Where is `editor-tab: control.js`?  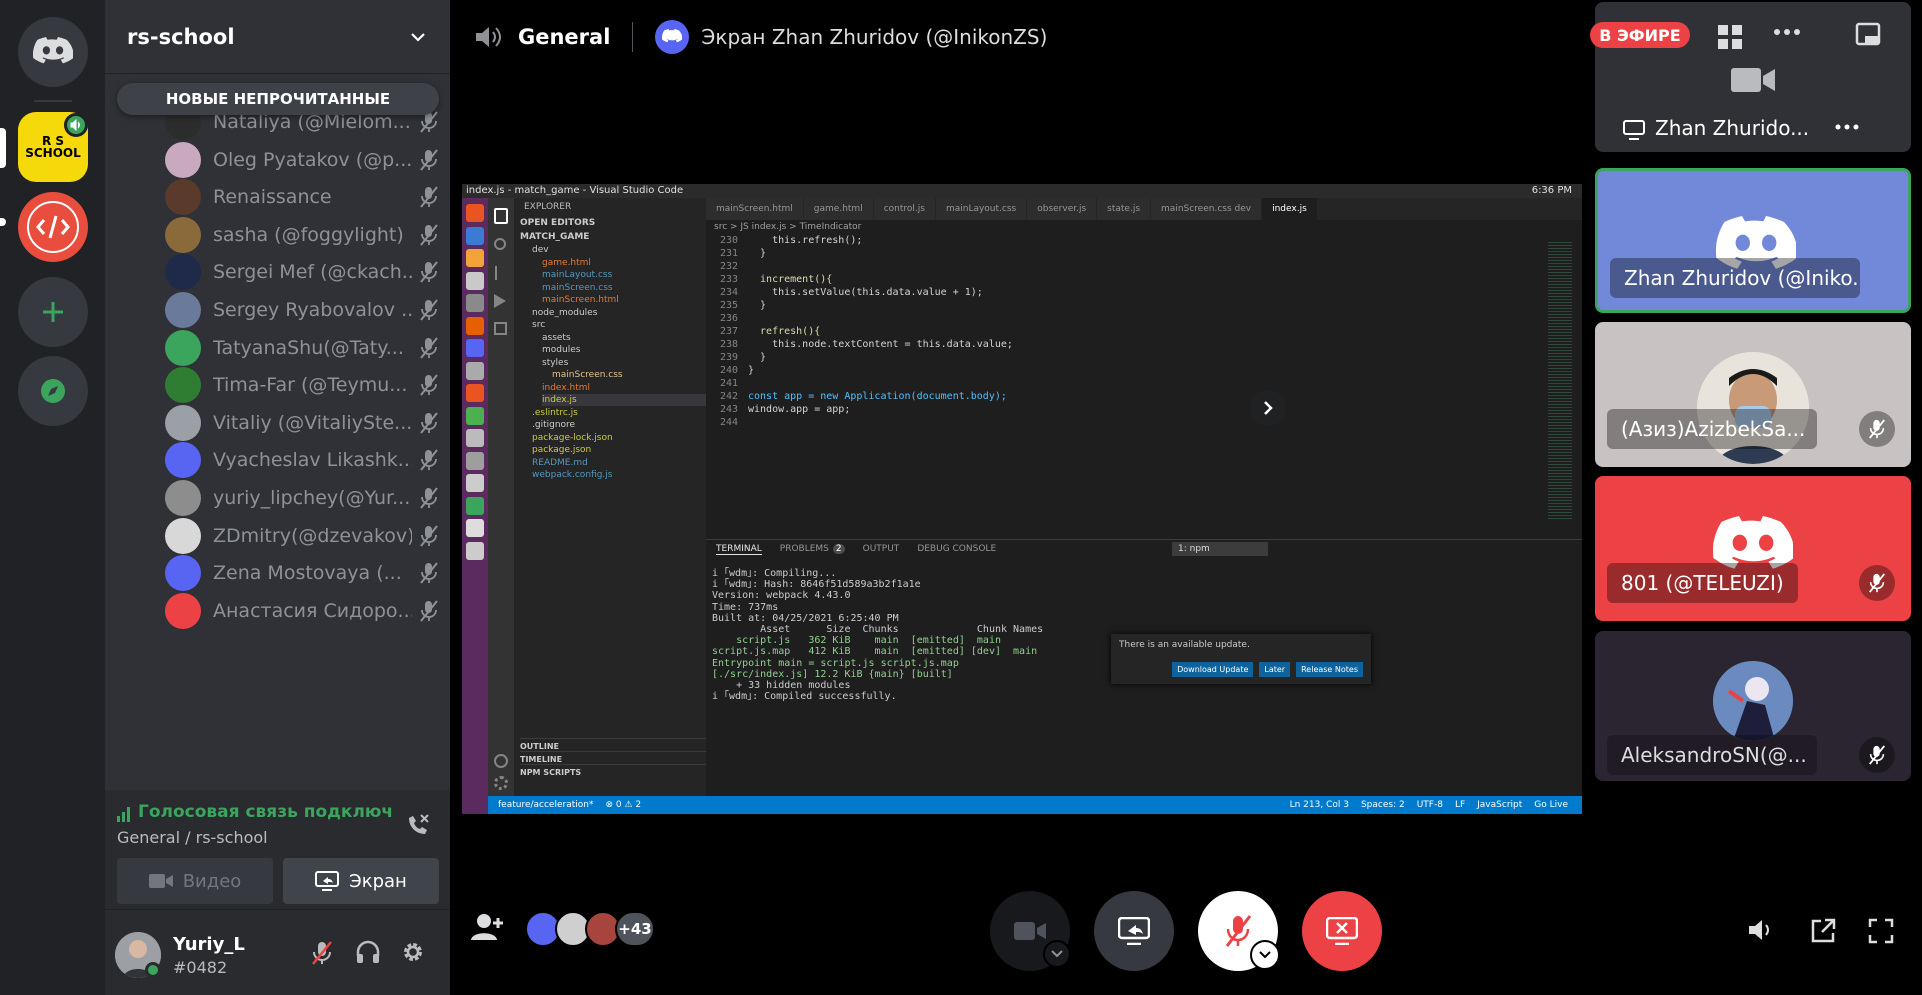
editor-tab: control.js is located at coordinates (904, 209).